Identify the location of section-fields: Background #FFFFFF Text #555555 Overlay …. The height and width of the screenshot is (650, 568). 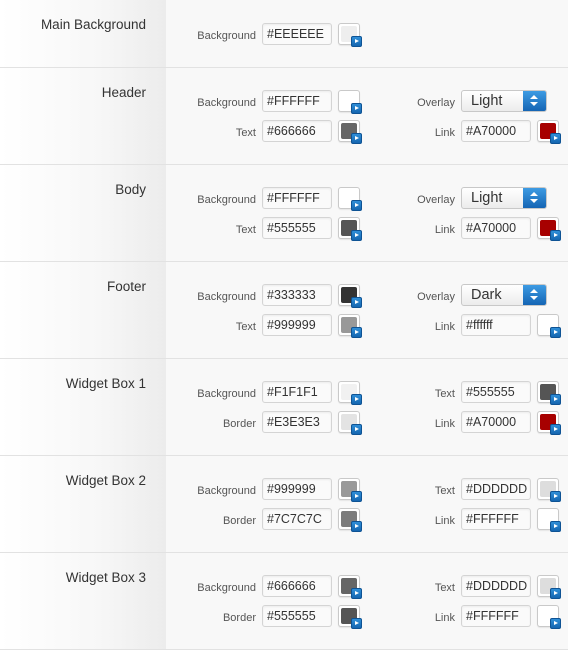
(367, 213).